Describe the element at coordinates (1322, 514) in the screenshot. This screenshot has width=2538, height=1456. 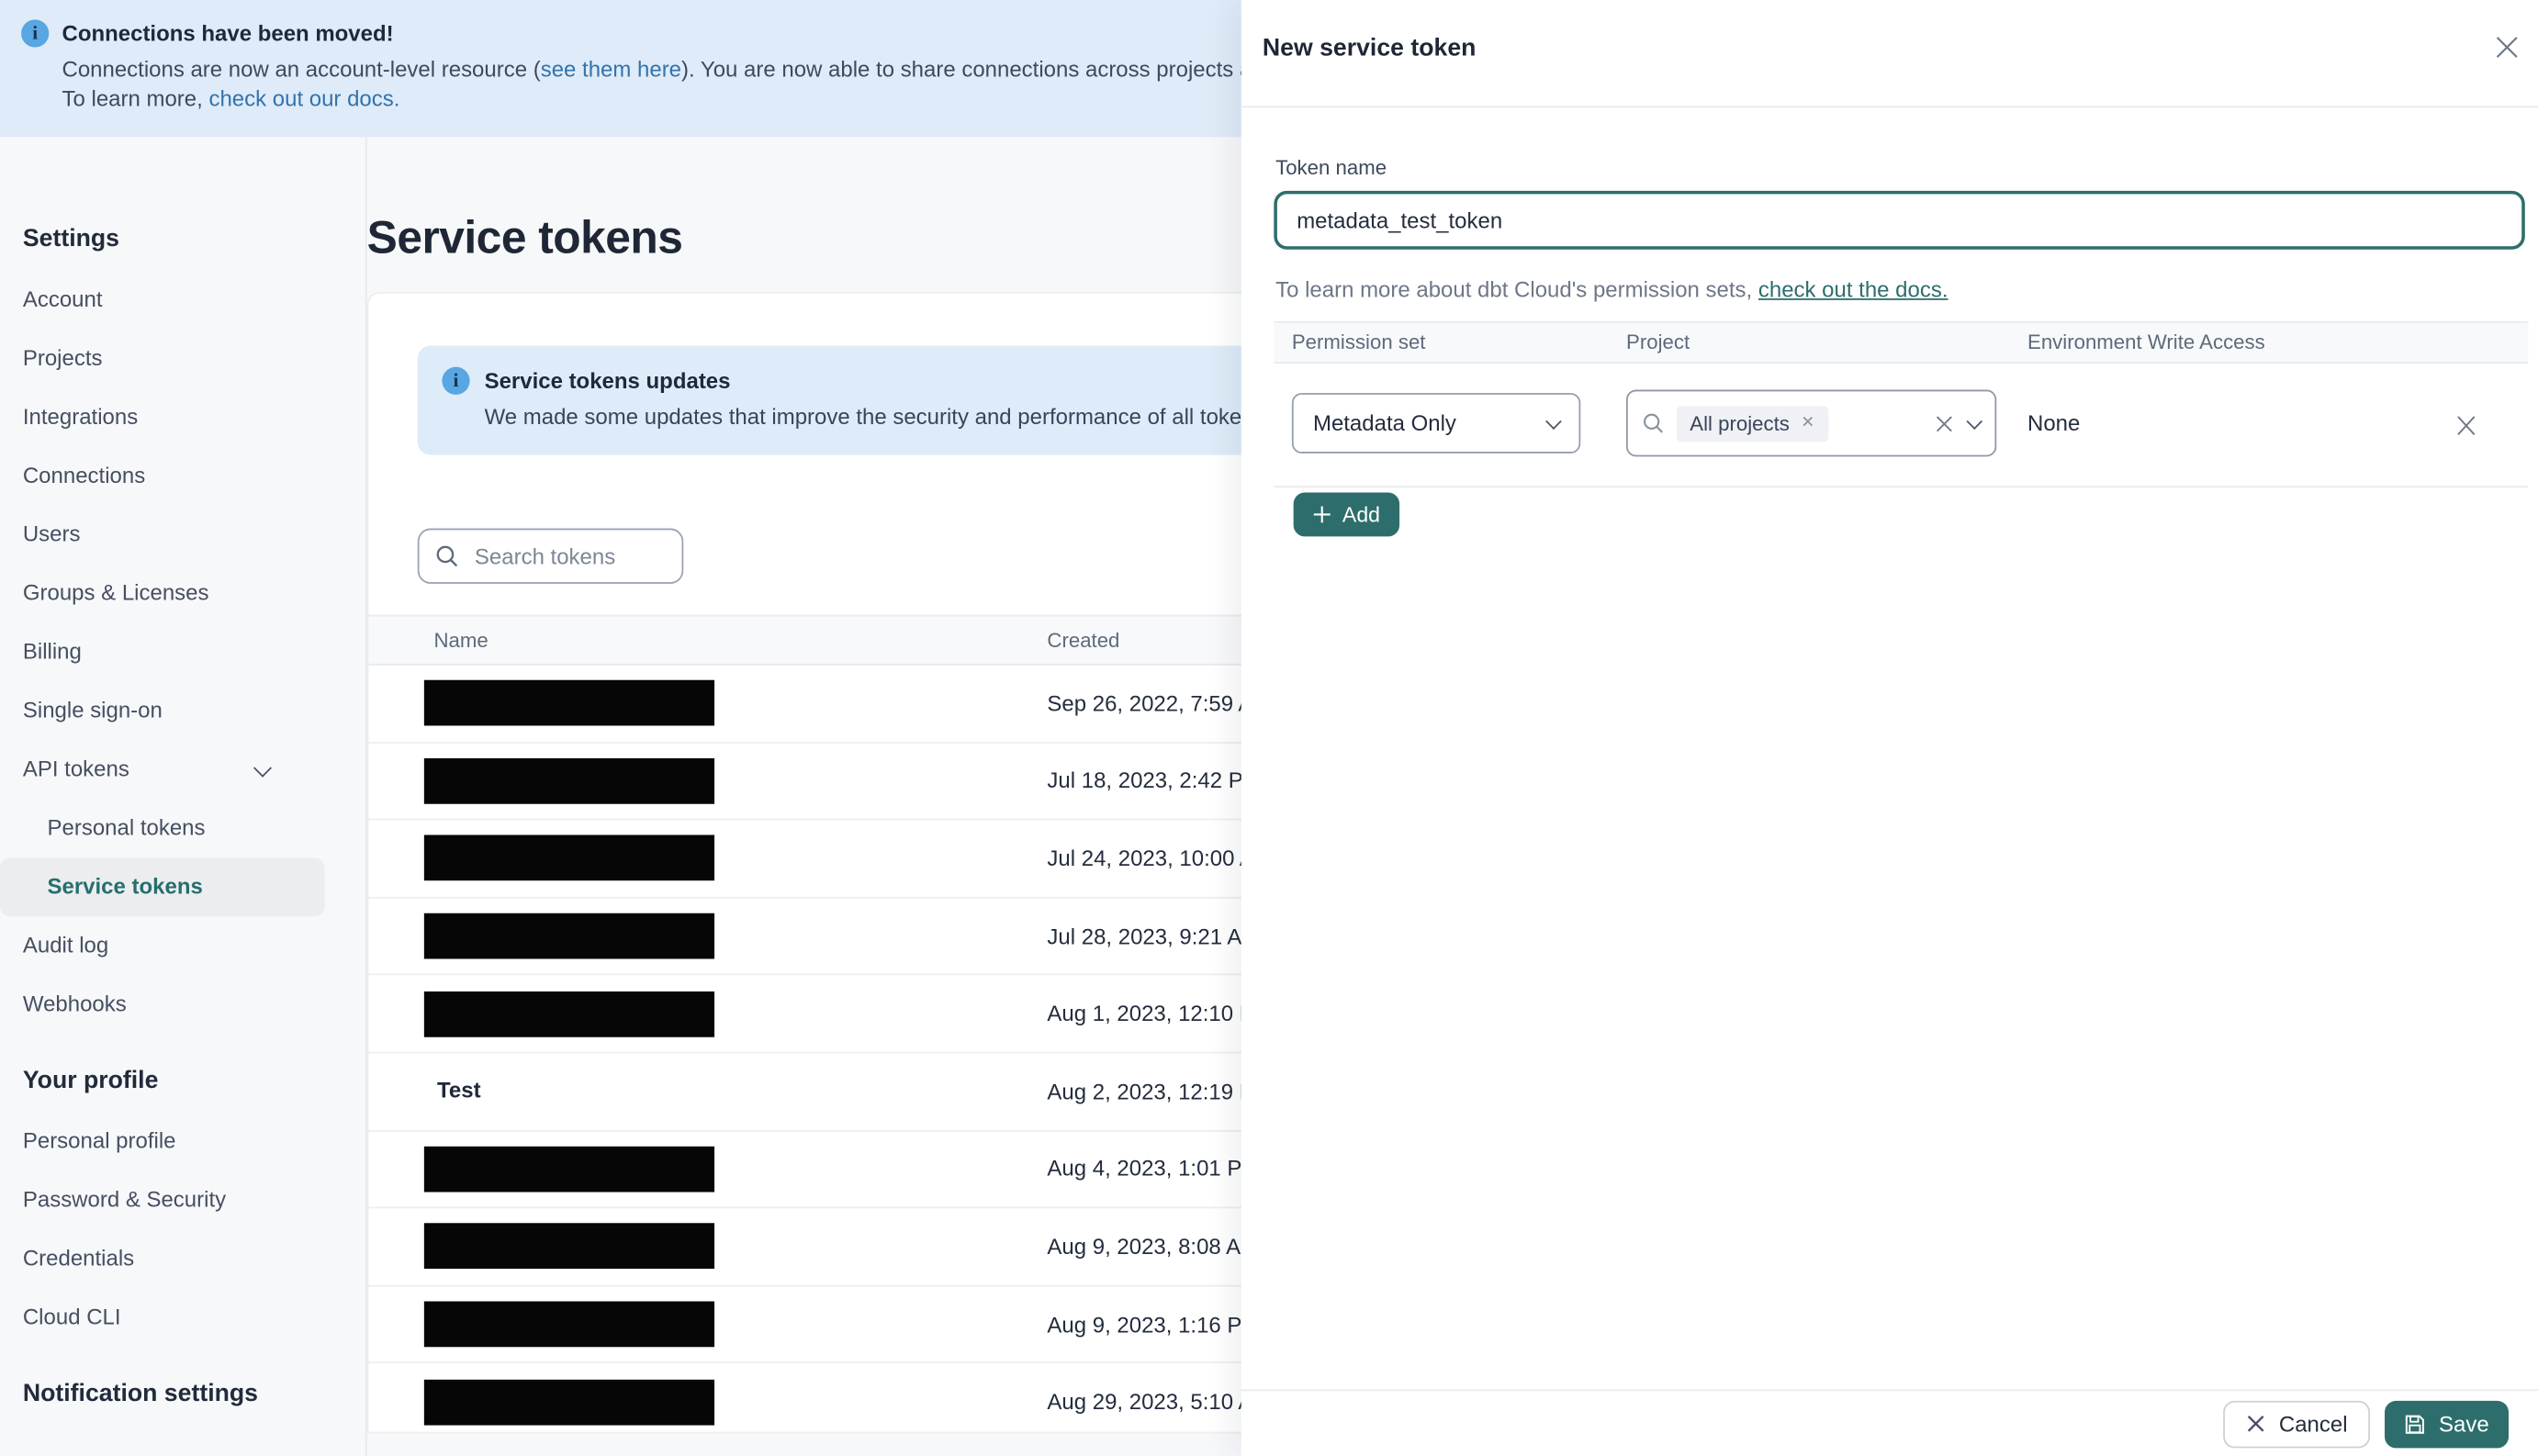
I see `plus-icon` at that location.